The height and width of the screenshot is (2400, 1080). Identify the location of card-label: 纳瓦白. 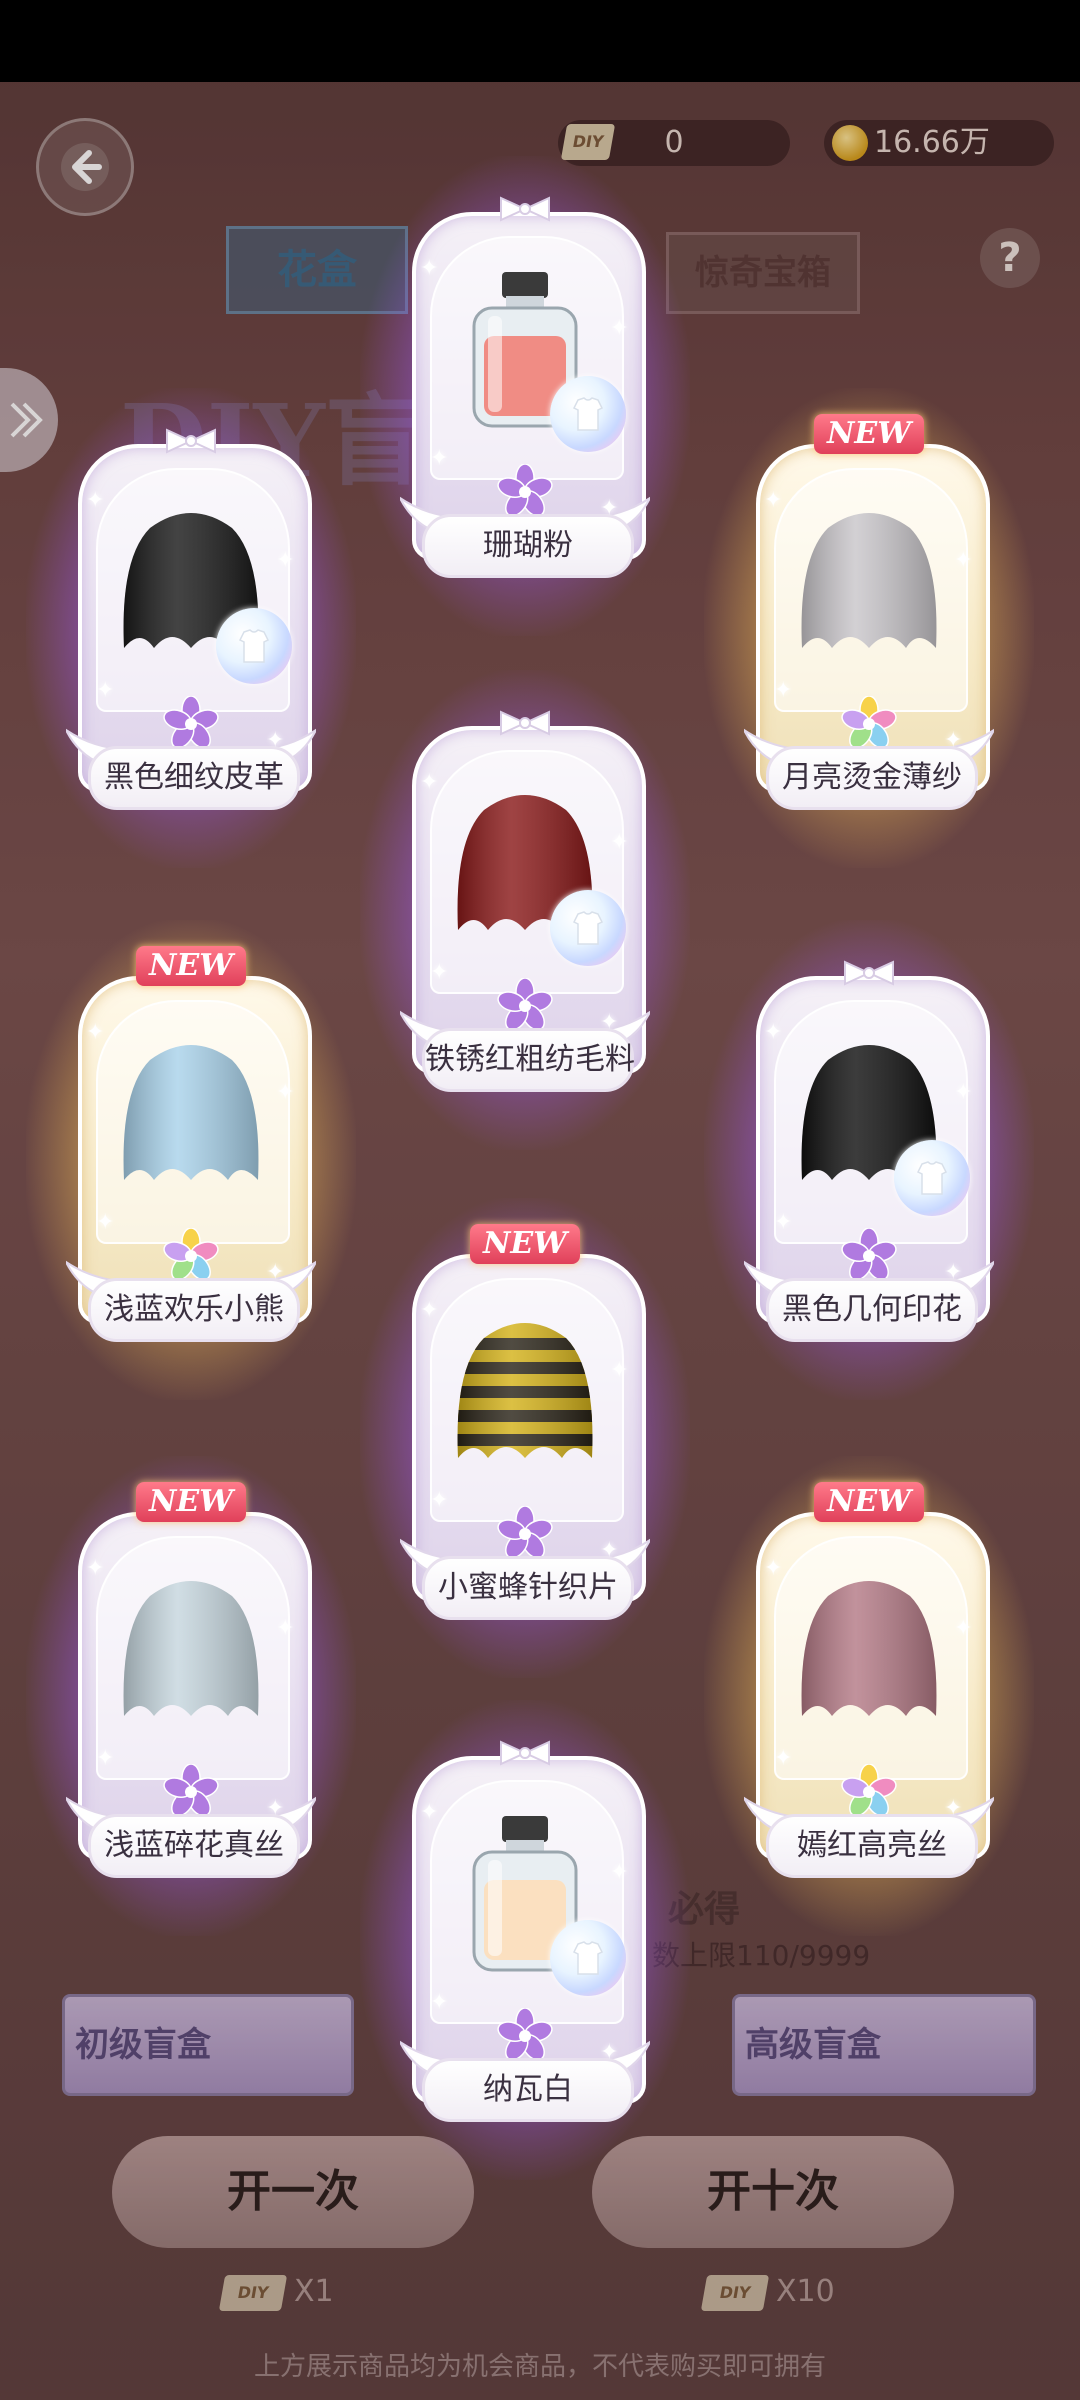
(528, 2090).